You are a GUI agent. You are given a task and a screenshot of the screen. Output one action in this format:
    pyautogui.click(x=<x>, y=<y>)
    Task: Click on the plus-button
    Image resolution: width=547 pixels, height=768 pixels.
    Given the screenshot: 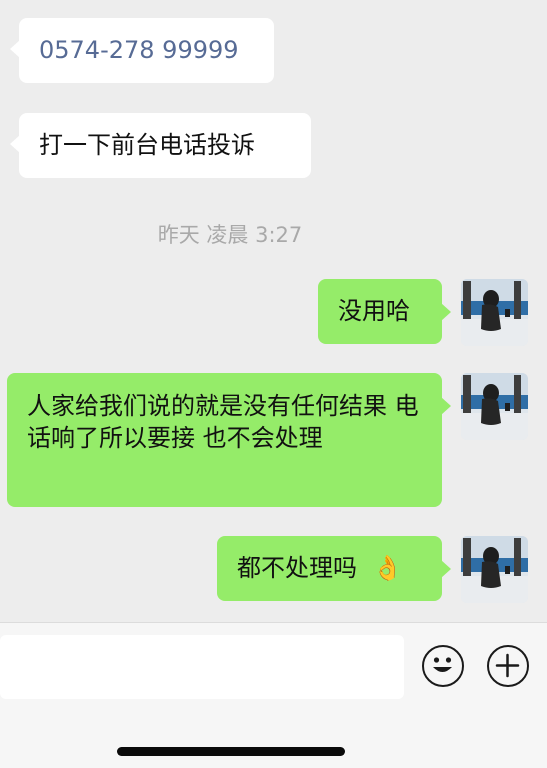 What is the action you would take?
    pyautogui.click(x=508, y=666)
    